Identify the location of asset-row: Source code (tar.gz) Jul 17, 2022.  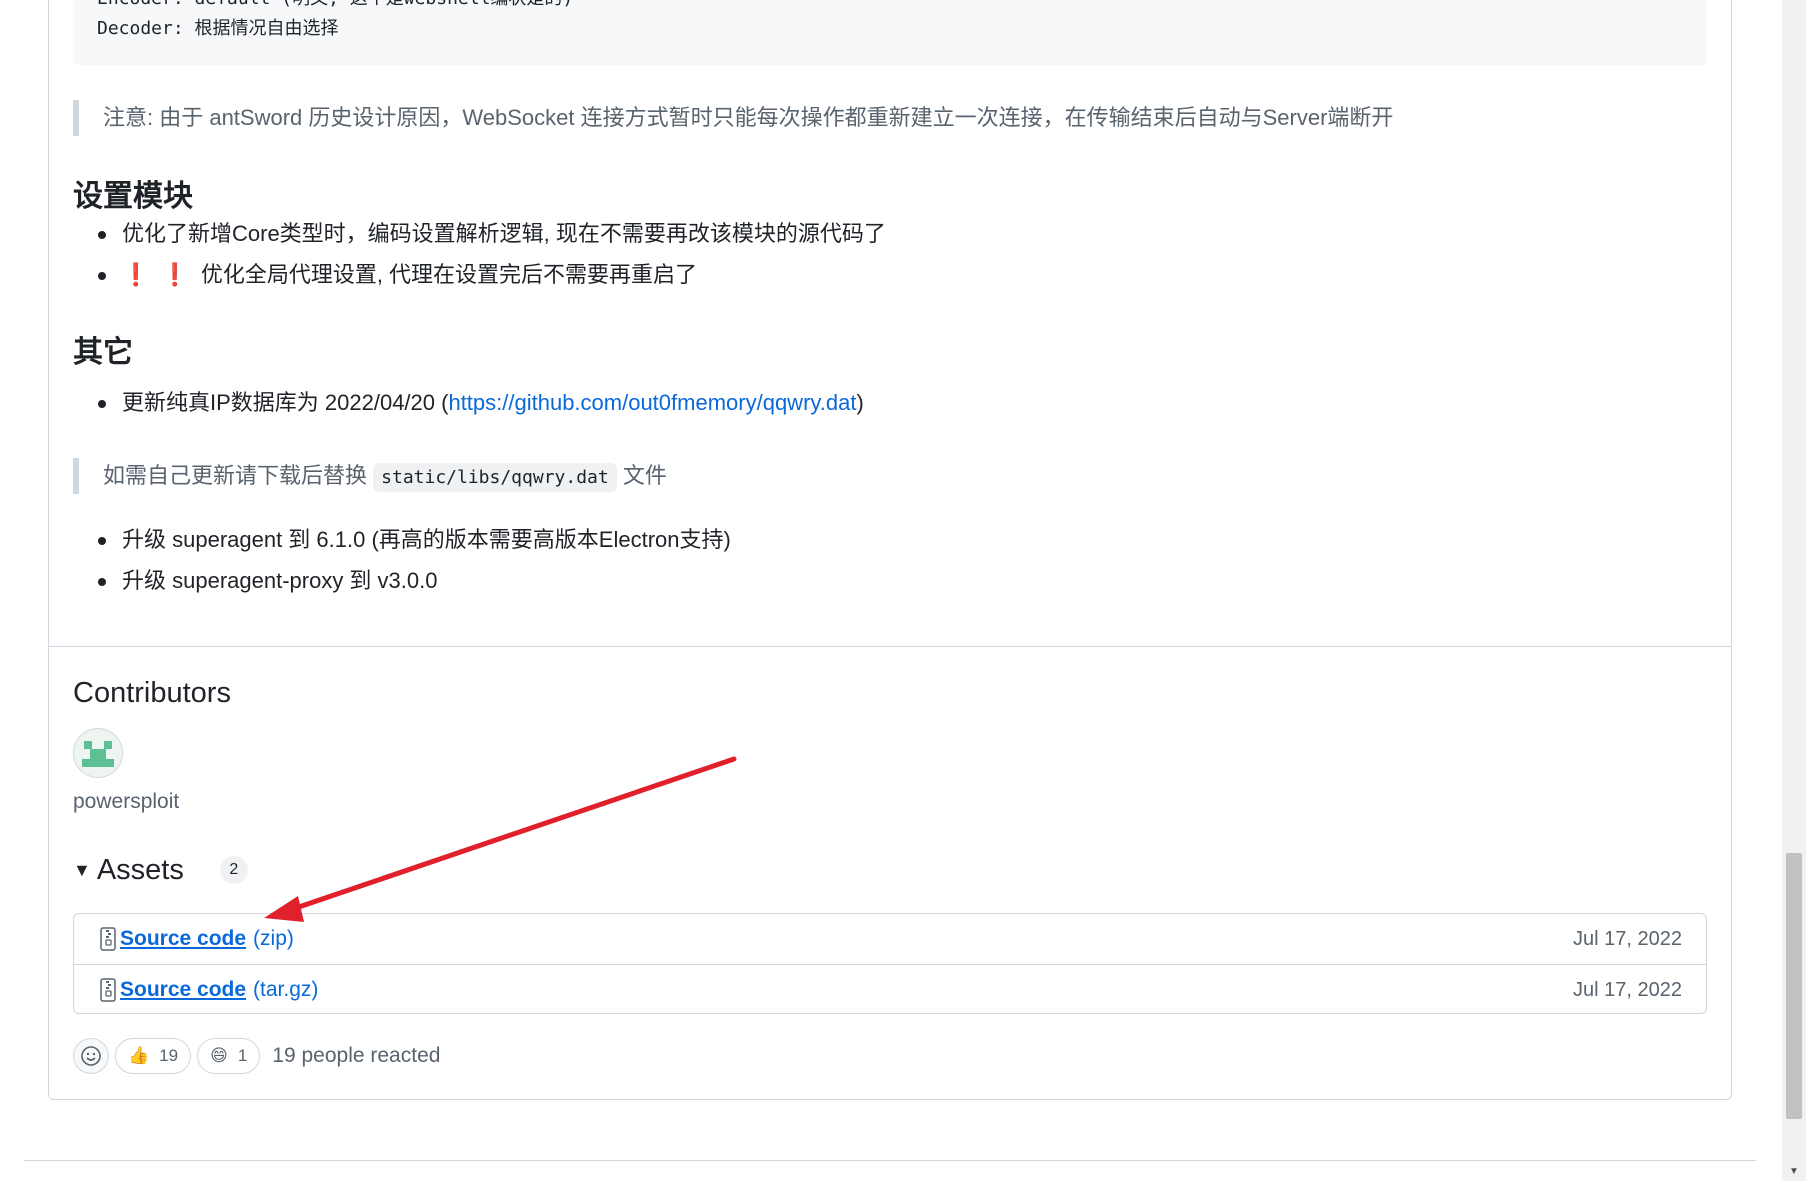
(890, 989).